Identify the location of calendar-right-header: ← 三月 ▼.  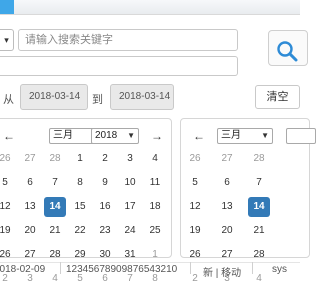
(248, 137).